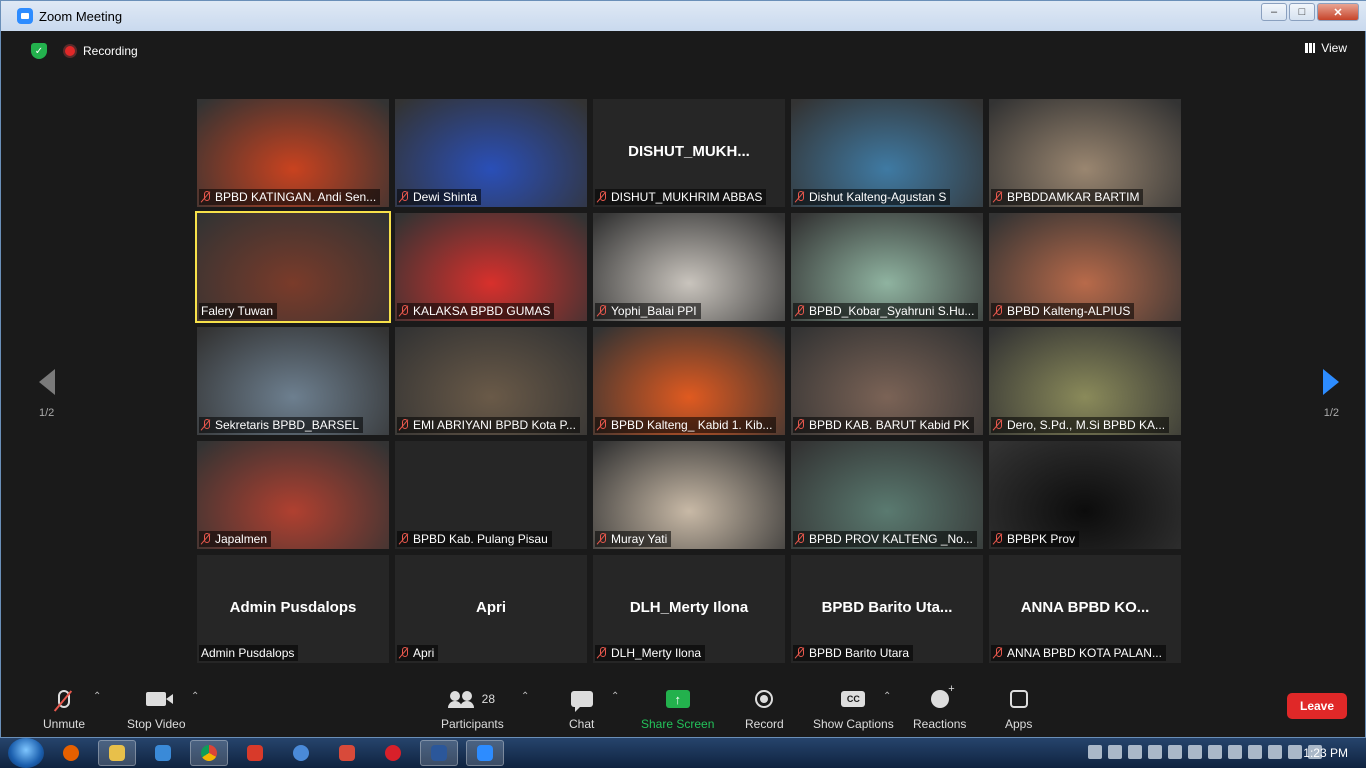  I want to click on taskbar-firefox-icon, so click(71, 753).